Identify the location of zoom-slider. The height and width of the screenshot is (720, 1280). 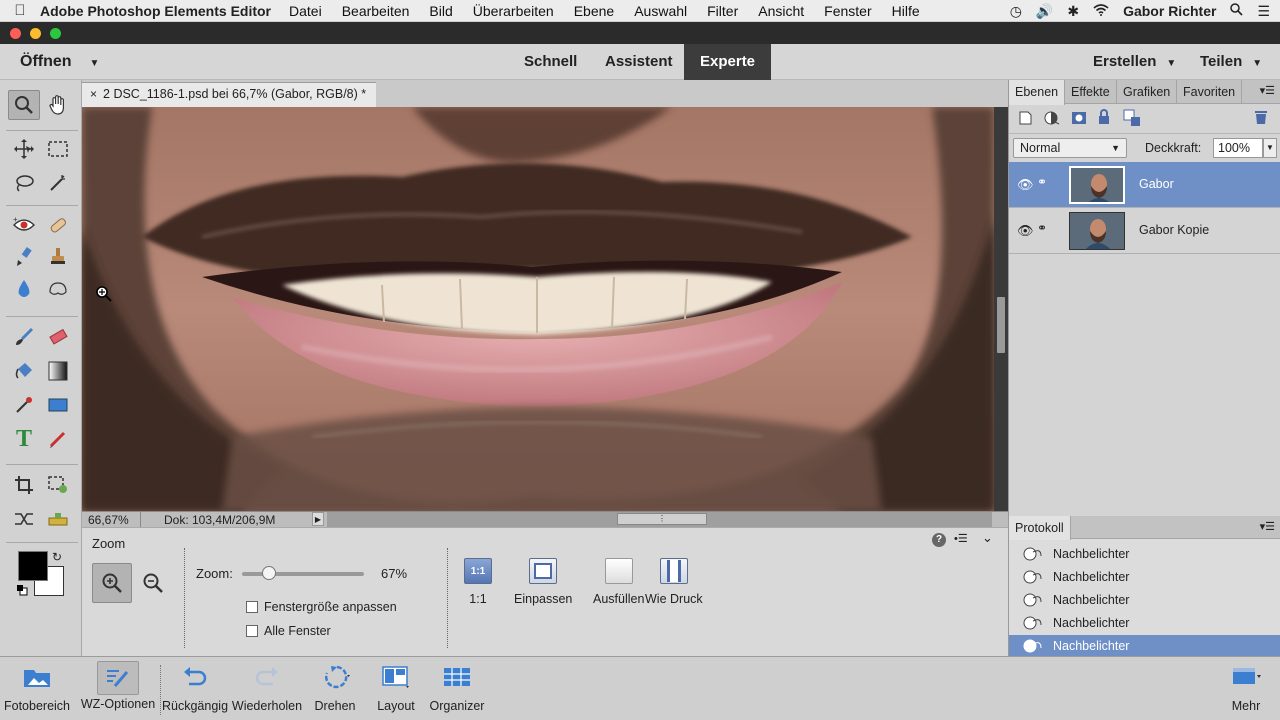
(303, 573).